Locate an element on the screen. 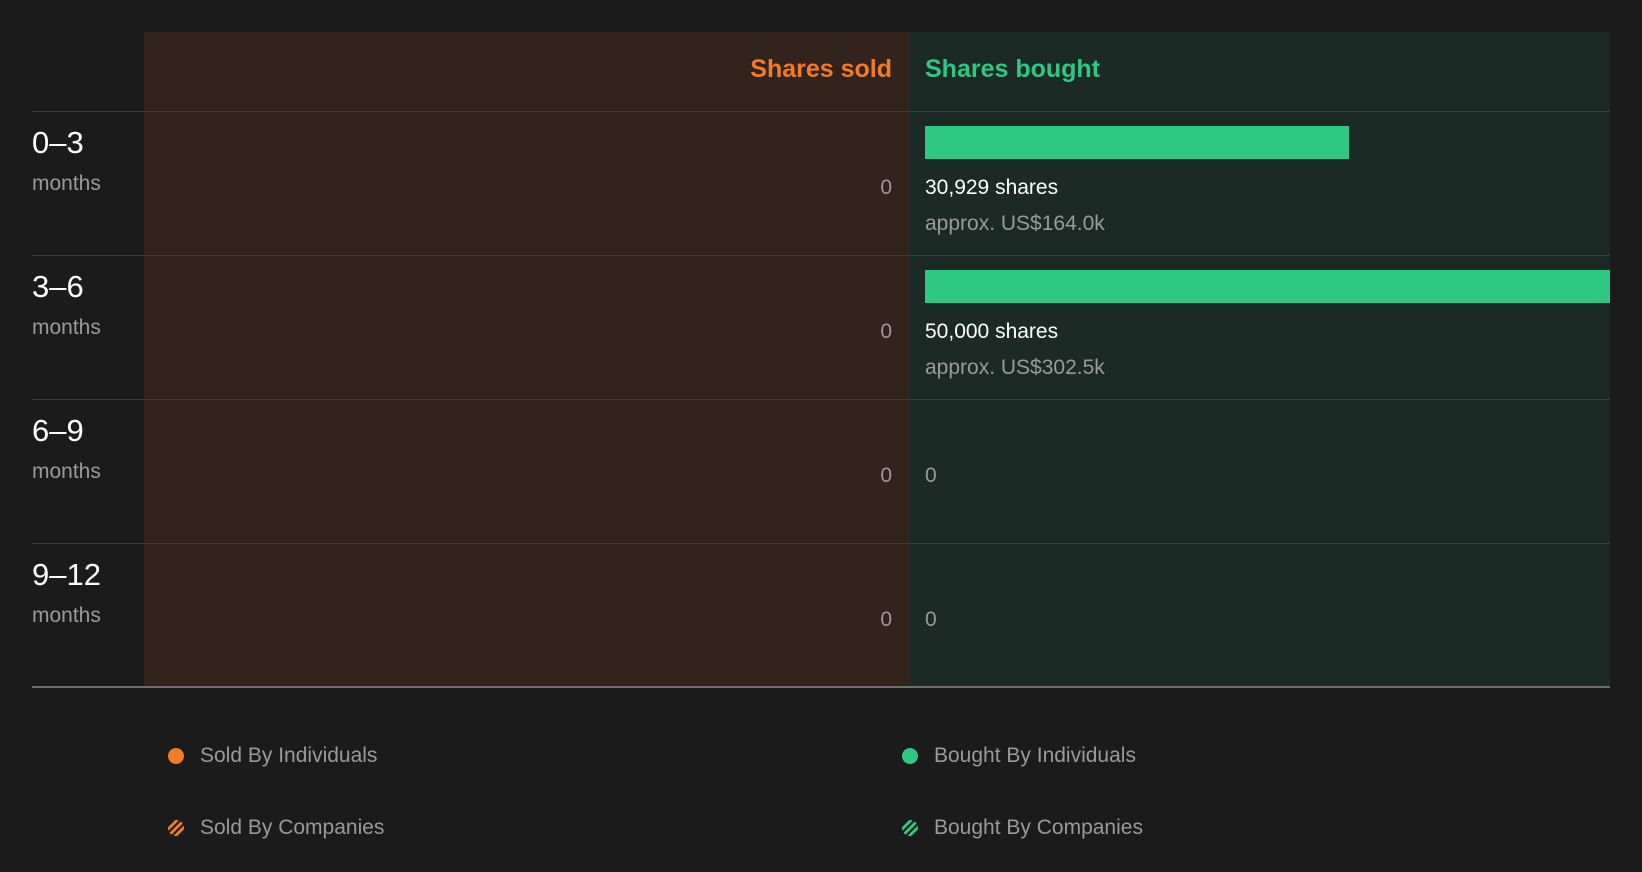 This screenshot has width=1642, height=872. period-label: 0–3 is located at coordinates (58, 142).